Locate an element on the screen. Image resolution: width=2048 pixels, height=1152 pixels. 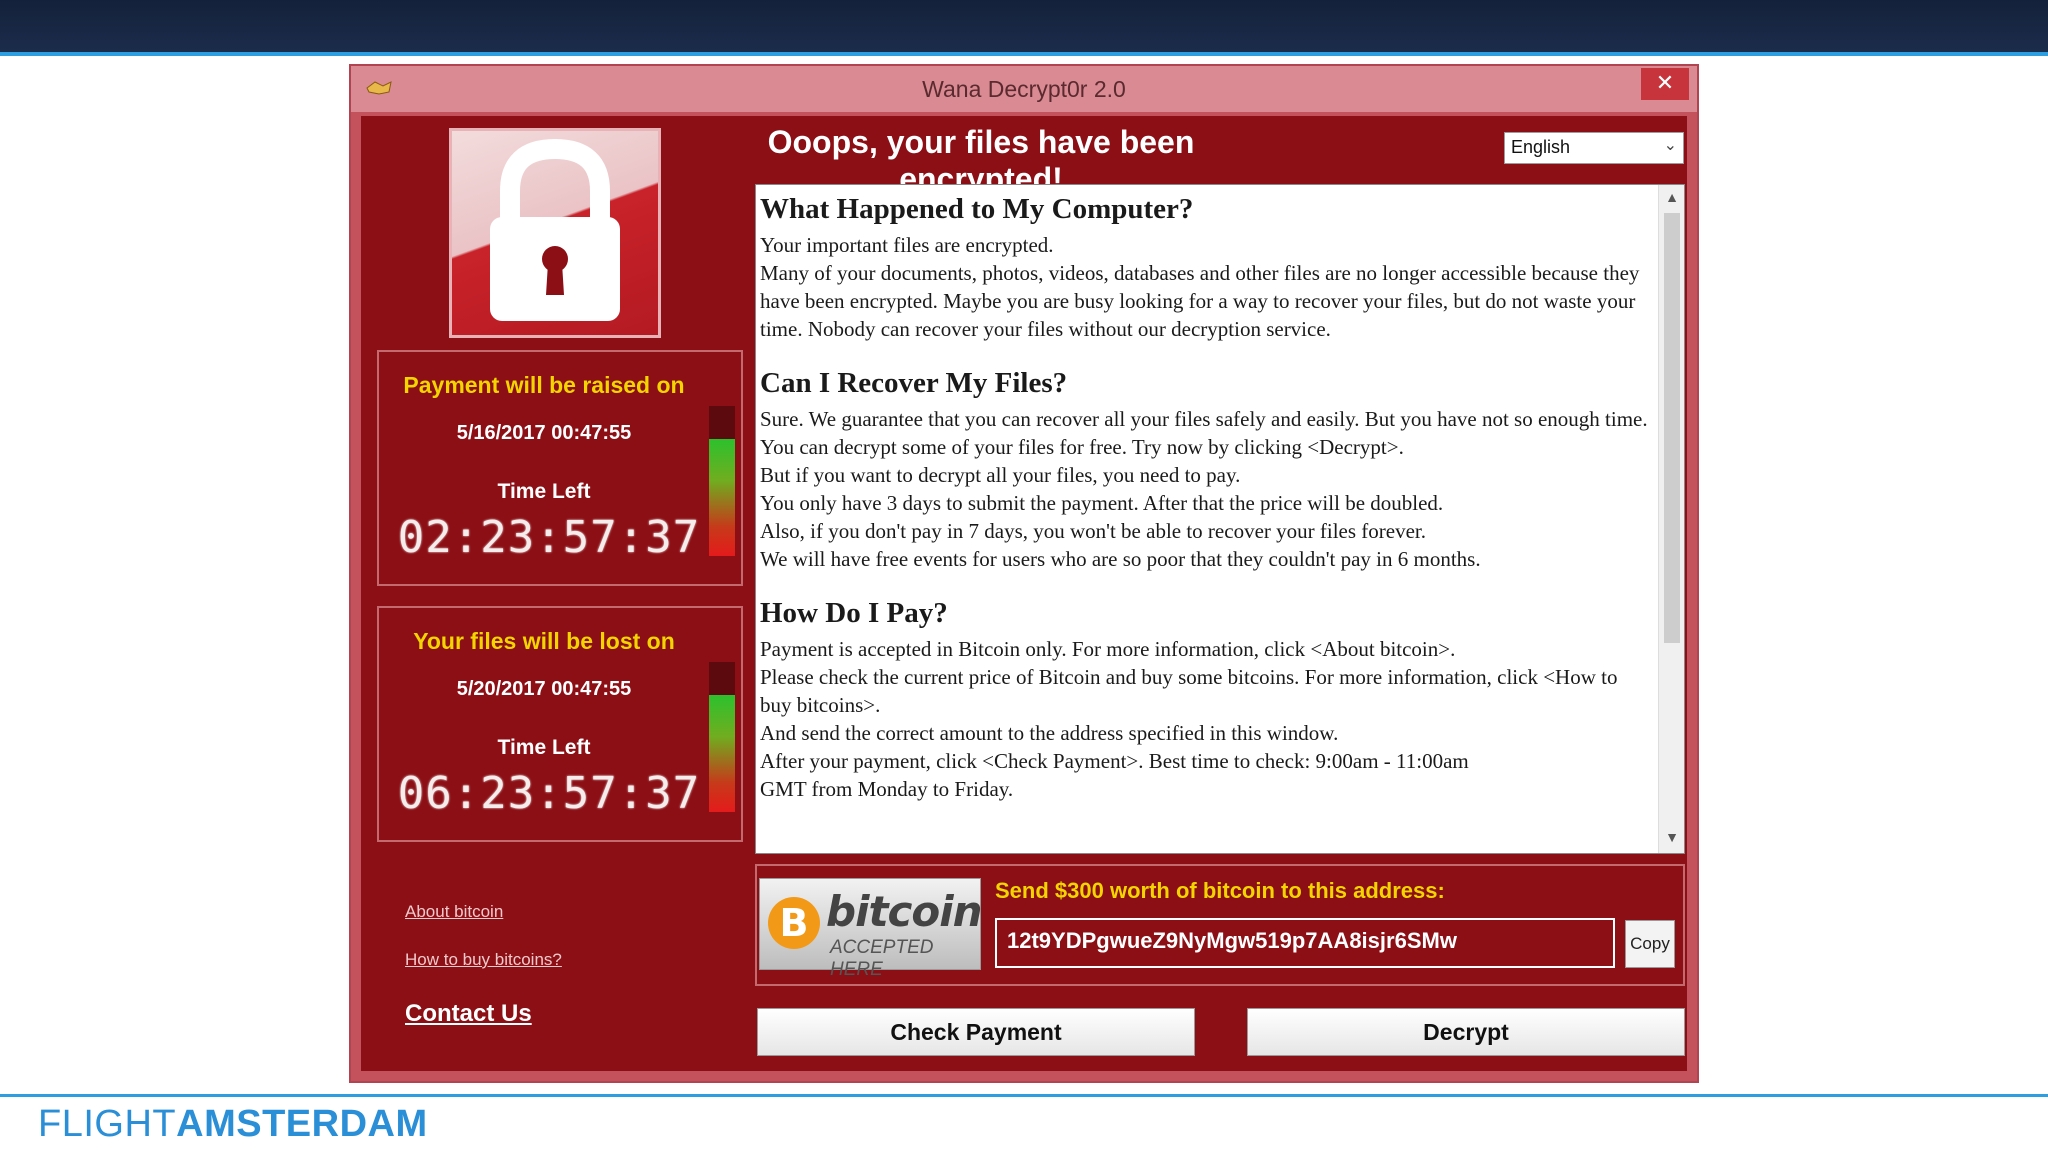
check-payment-button: Check Payment is located at coordinates (976, 1032).